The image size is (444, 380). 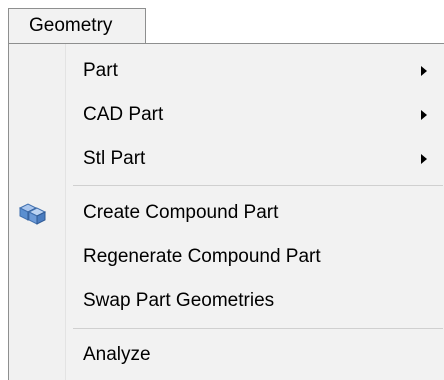 I want to click on menu-item-create-compound-part: Create Compound Part, so click(x=226, y=213).